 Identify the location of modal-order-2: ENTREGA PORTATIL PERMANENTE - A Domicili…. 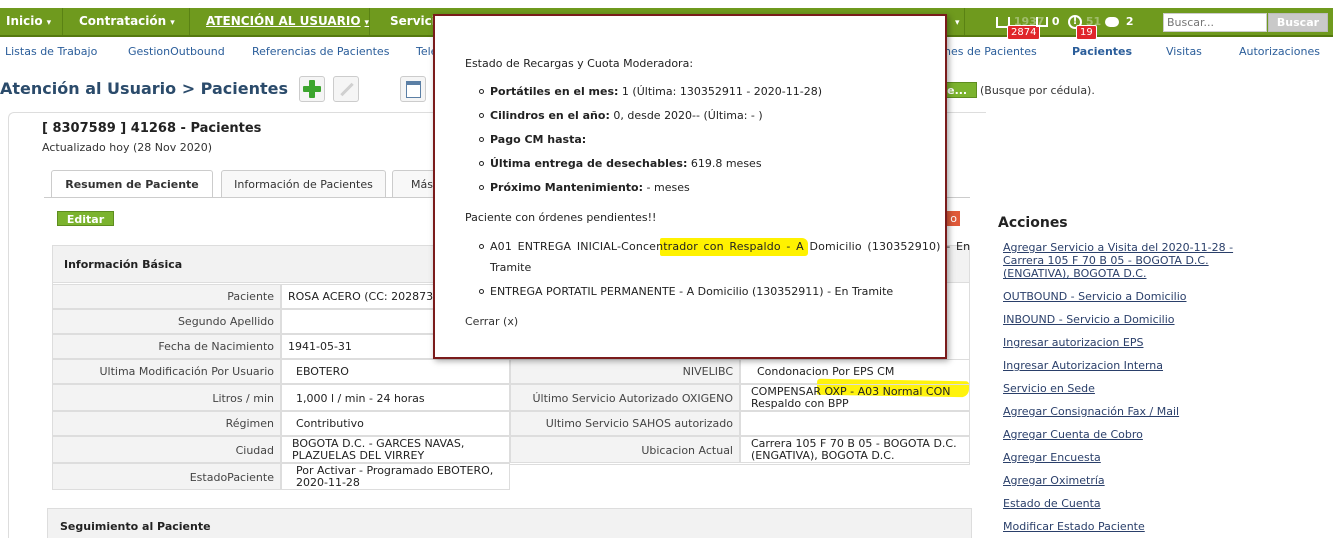
(692, 291).